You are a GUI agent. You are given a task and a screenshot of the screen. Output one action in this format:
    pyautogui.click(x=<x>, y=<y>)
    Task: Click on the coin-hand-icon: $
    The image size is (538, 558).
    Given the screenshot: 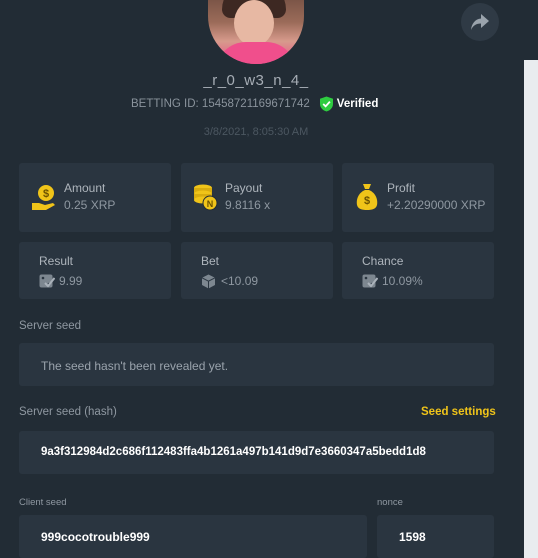 What is the action you would take?
    pyautogui.click(x=43, y=197)
    